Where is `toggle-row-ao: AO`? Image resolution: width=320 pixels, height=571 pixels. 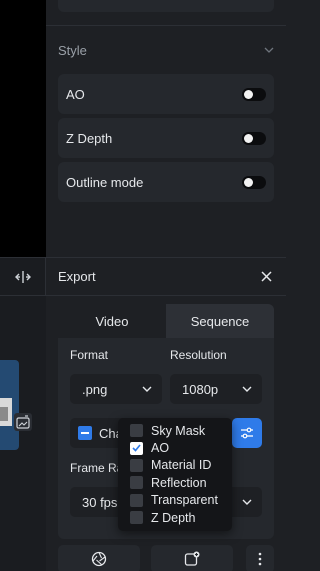
toggle-row-ao: AO is located at coordinates (166, 94).